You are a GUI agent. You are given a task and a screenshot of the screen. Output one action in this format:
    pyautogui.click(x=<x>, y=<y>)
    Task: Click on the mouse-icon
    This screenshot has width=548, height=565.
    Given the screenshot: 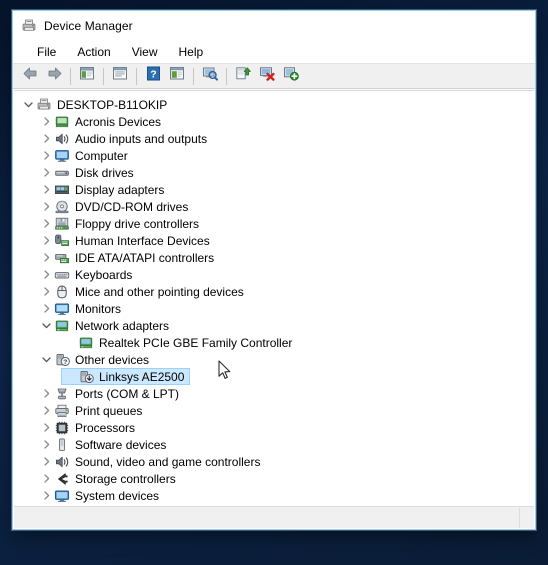 What is the action you would take?
    pyautogui.click(x=62, y=292)
    